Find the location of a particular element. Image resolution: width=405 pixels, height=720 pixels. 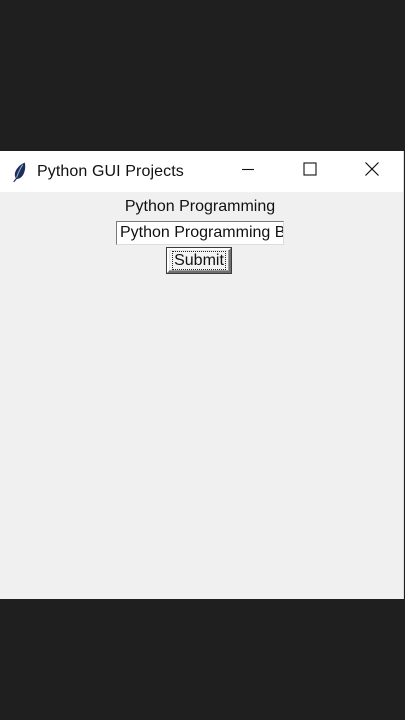

minimize-button is located at coordinates (248, 171).